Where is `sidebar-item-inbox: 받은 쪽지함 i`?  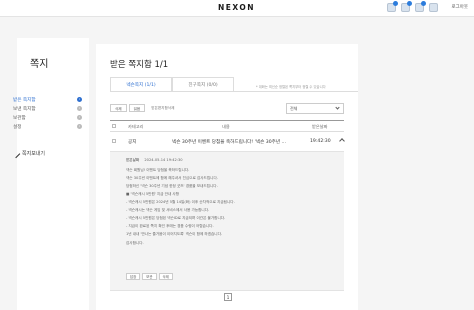 sidebar-item-inbox: 받은 쪽지함 i is located at coordinates (49, 99).